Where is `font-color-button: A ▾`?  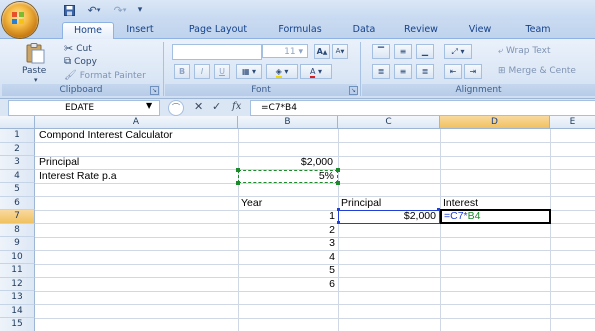 font-color-button: A ▾ is located at coordinates (316, 71).